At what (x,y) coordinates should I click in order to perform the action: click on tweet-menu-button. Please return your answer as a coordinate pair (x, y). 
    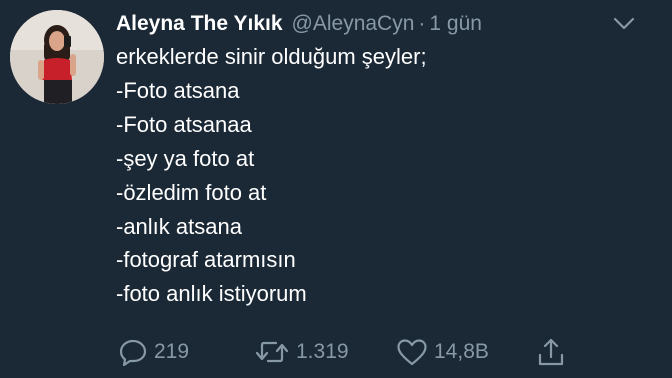
    Looking at the image, I should click on (624, 24).